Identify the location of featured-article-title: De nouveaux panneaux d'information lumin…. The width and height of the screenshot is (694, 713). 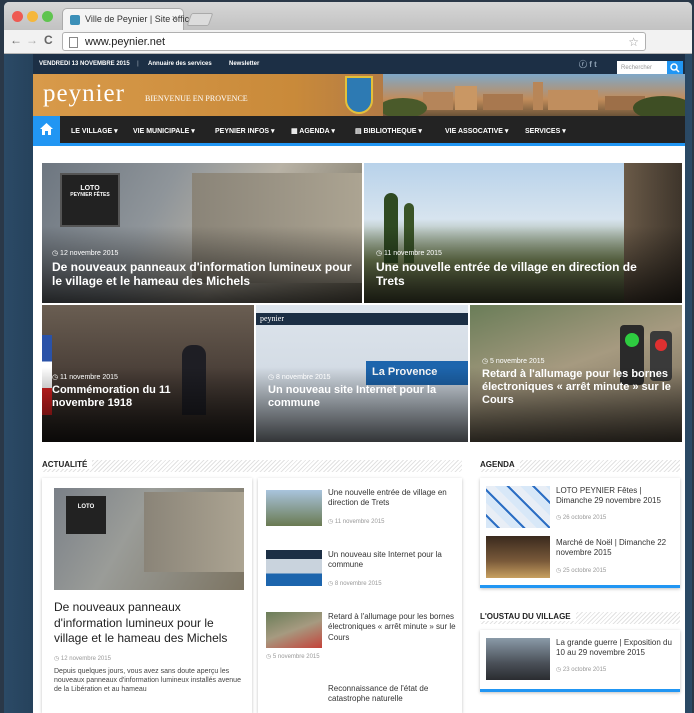
(149, 623).